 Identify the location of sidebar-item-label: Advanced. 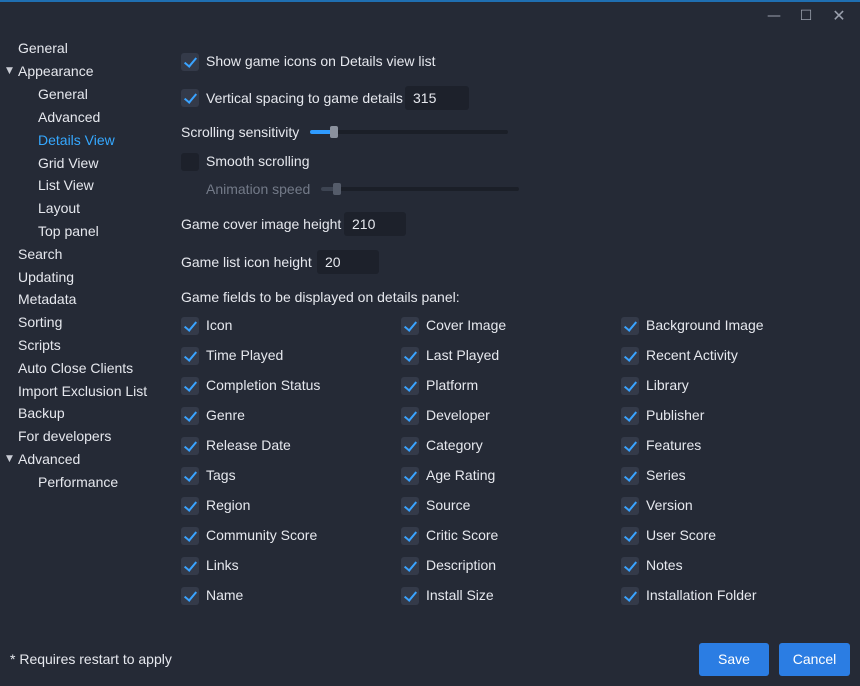
(49, 459).